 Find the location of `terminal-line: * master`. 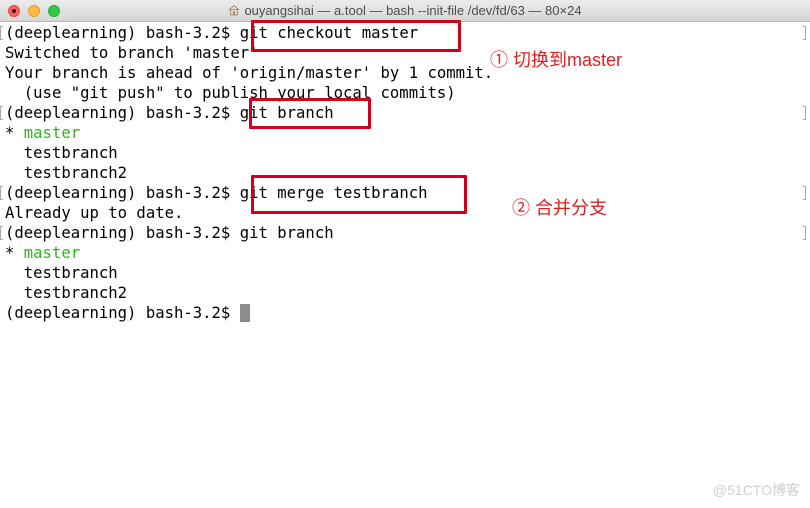

terminal-line: * master is located at coordinates (249, 253).